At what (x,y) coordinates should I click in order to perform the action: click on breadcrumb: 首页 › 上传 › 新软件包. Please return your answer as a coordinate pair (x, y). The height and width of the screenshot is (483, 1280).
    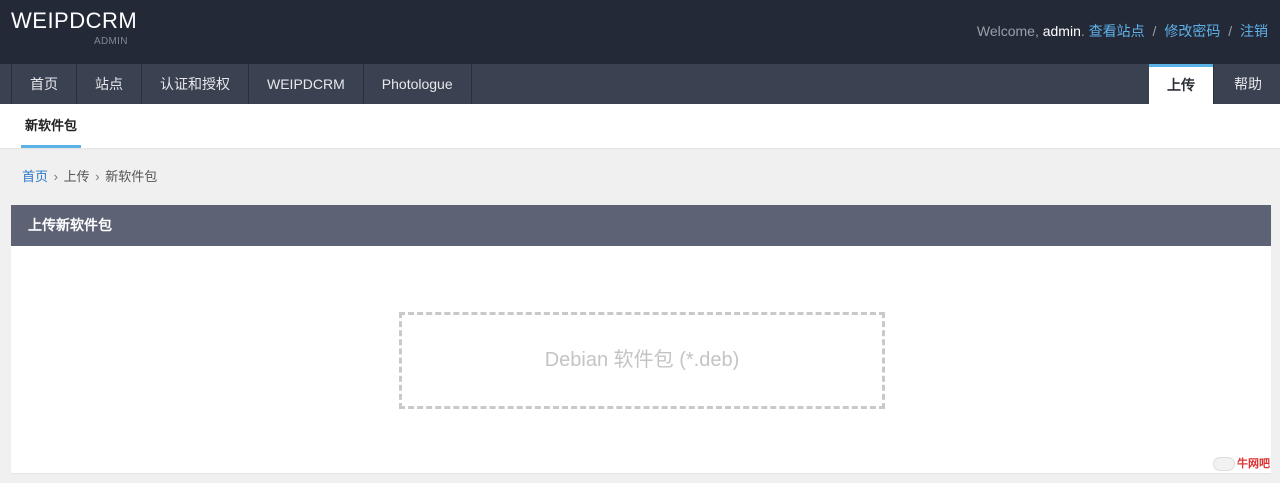
    Looking at the image, I should click on (89, 175).